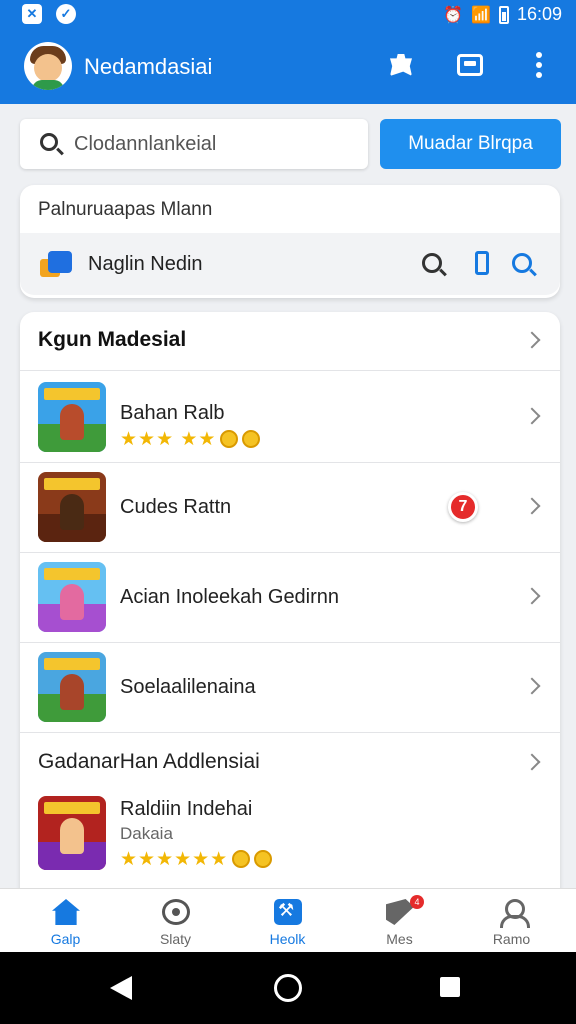 Image resolution: width=576 pixels, height=1024 pixels. What do you see at coordinates (482, 263) in the screenshot?
I see `phone-icon` at bounding box center [482, 263].